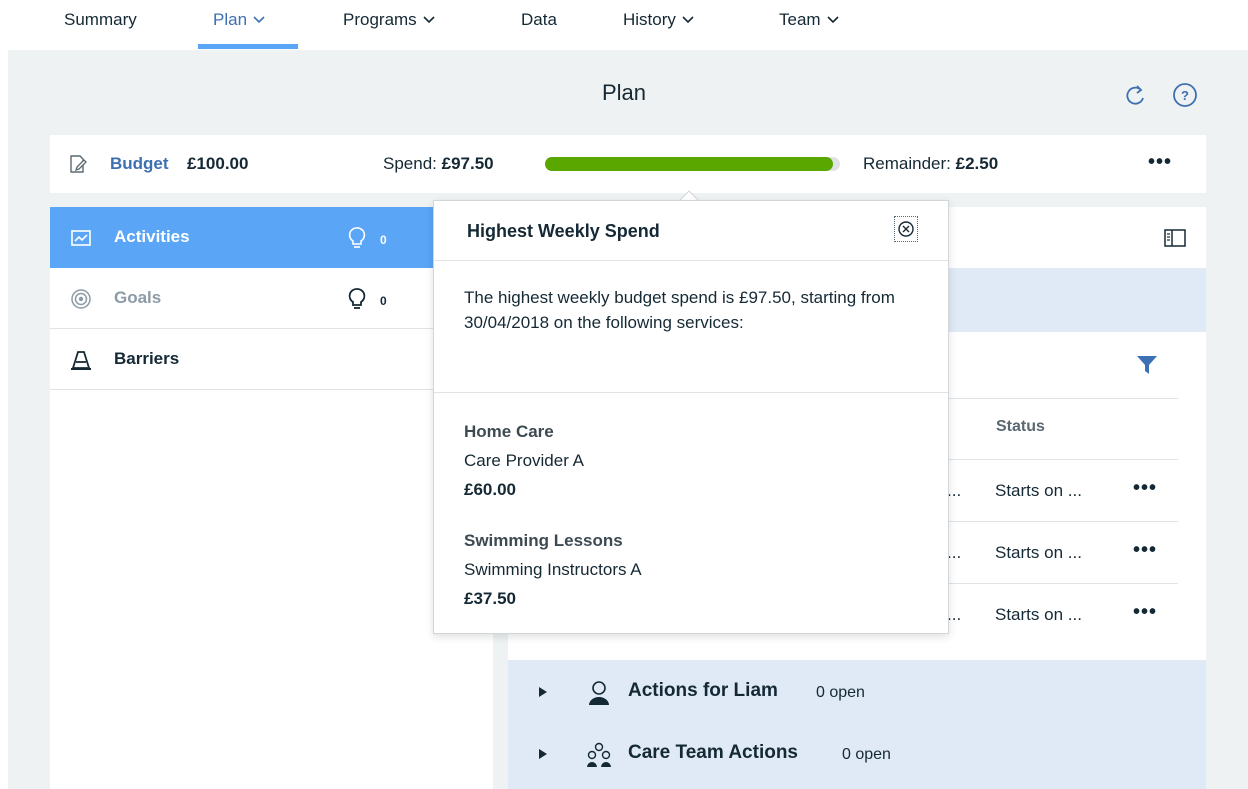 This screenshot has width=1248, height=789. I want to click on sidebar-item-activities: Activities 0, so click(271, 237).